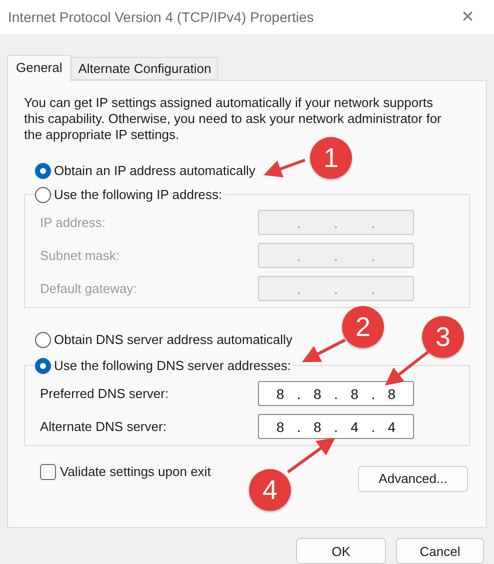 This screenshot has height=564, width=494. Describe the element at coordinates (156, 170) in the screenshot. I see `radio-label: Obtain an IP address automatically` at that location.